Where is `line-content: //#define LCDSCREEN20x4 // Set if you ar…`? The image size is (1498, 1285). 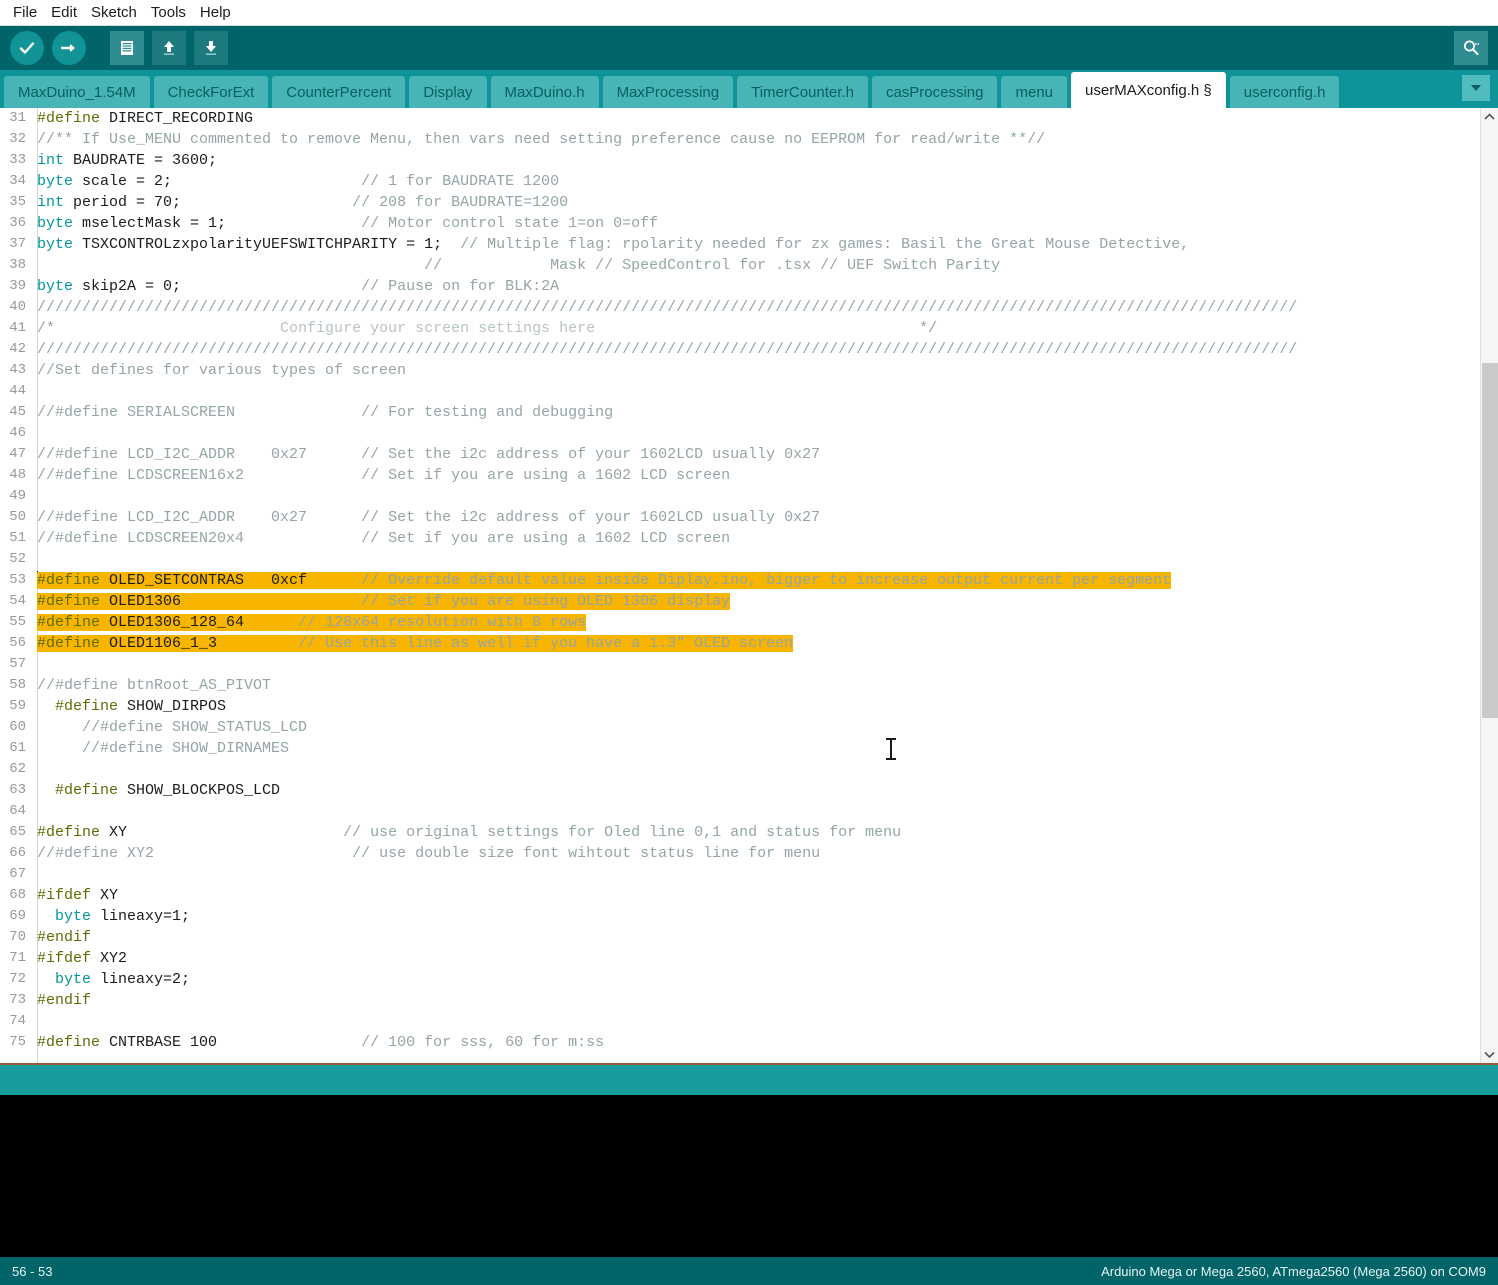 line-content: //#define LCDSCREEN20x4 // Set if you ar… is located at coordinates (381, 538).